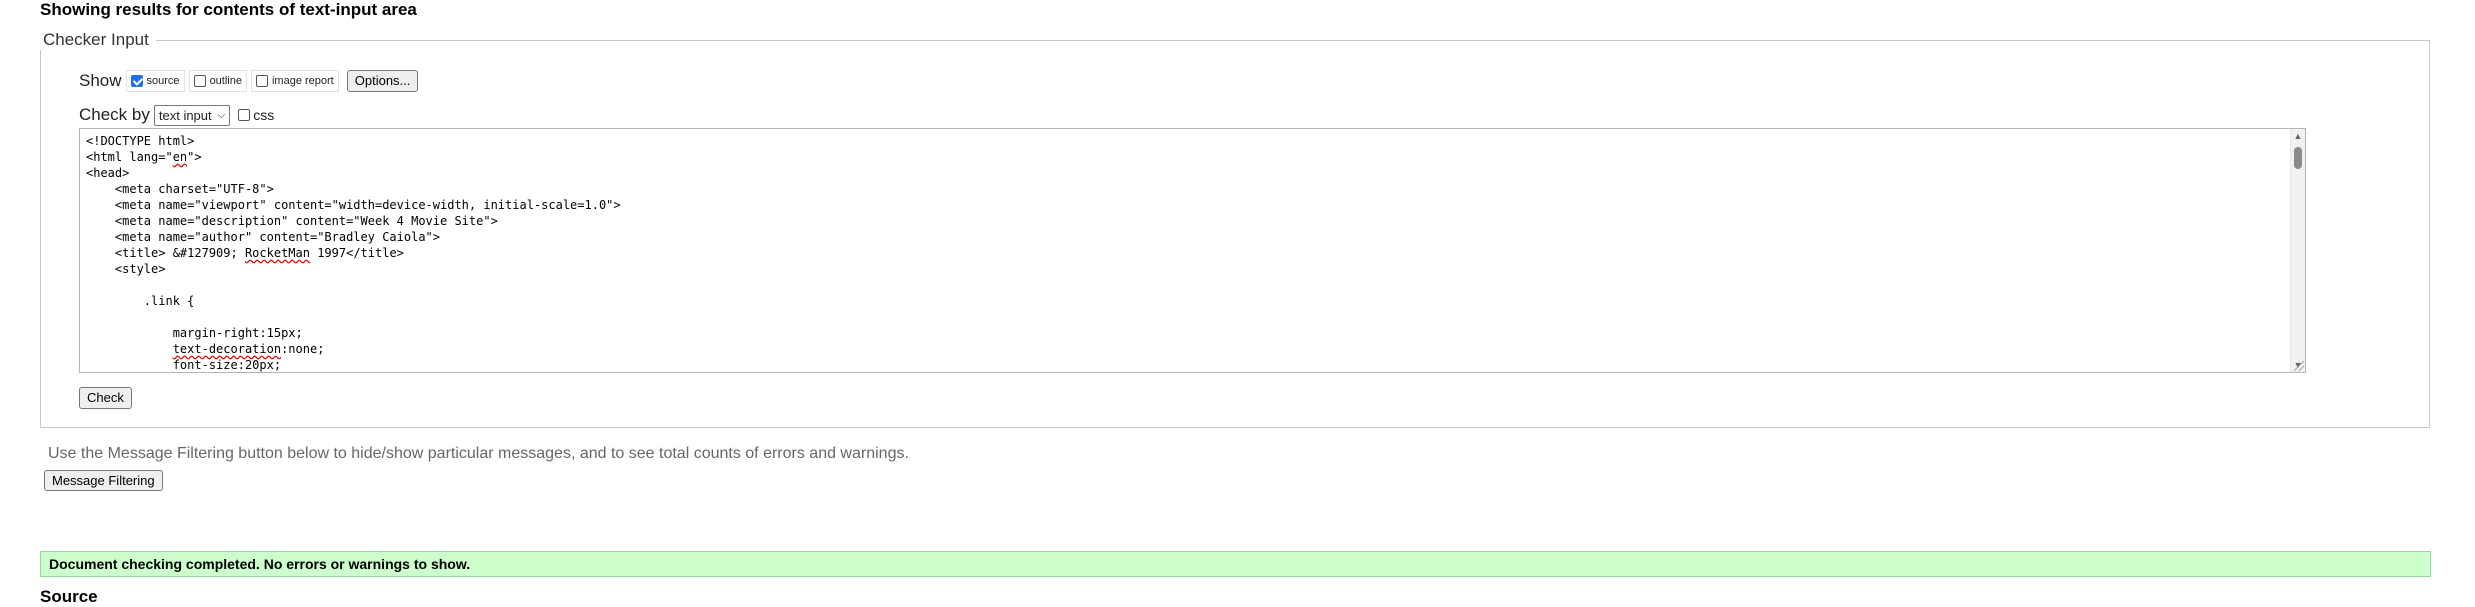  What do you see at coordinates (264, 115) in the screenshot?
I see `css-label: css` at bounding box center [264, 115].